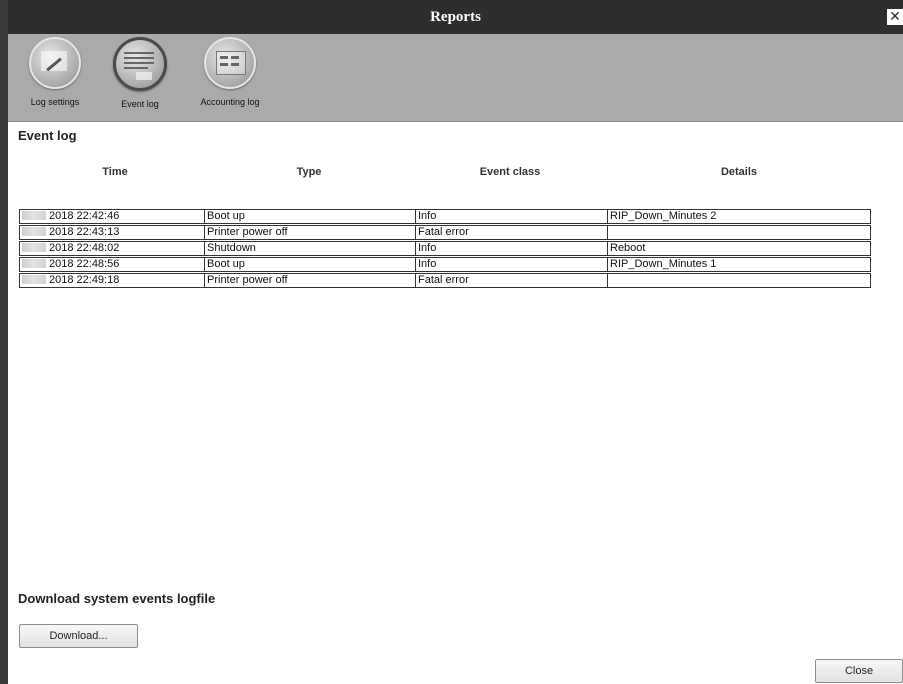 The height and width of the screenshot is (684, 903). Describe the element at coordinates (55, 63) in the screenshot. I see `log-settings-icon` at that location.